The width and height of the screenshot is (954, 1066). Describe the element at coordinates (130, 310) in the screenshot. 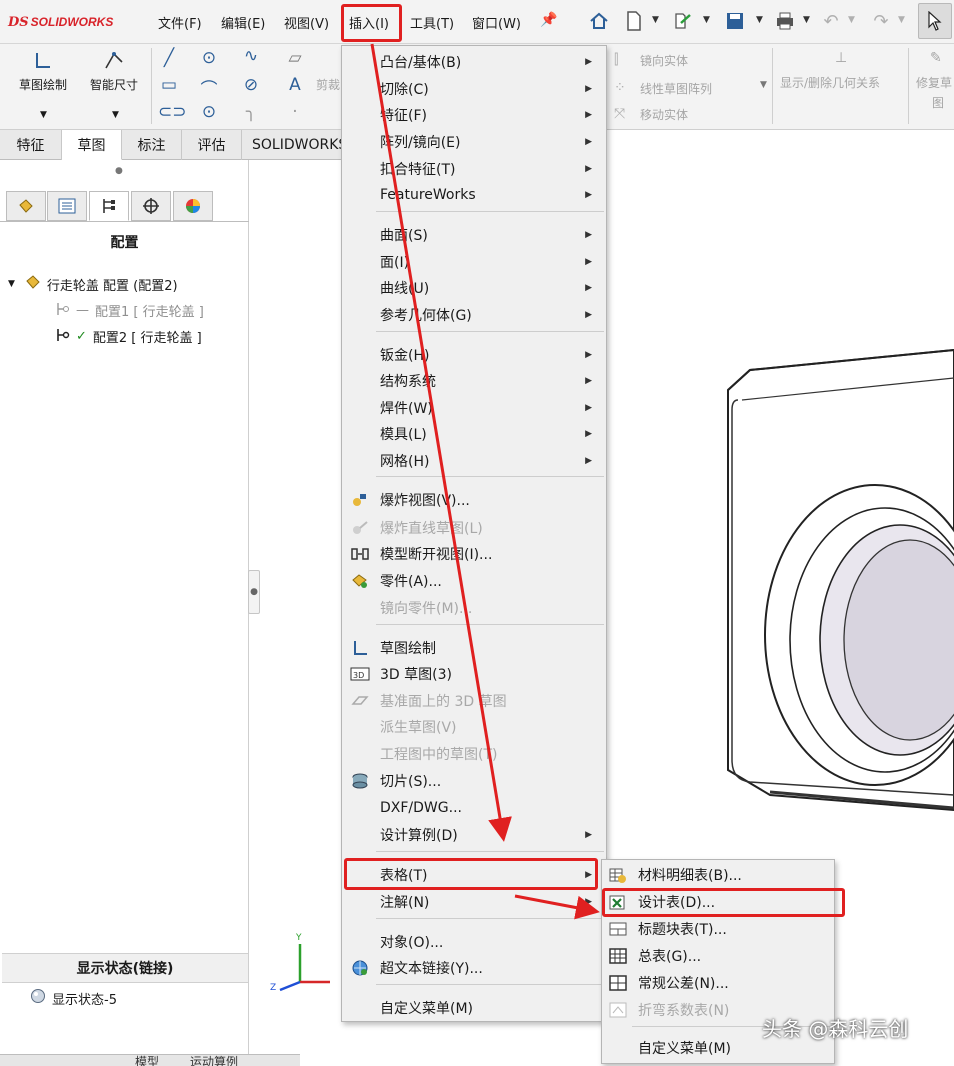

I see `tree-item-config1: — 配置1 [ 行走轮盖 ]` at that location.